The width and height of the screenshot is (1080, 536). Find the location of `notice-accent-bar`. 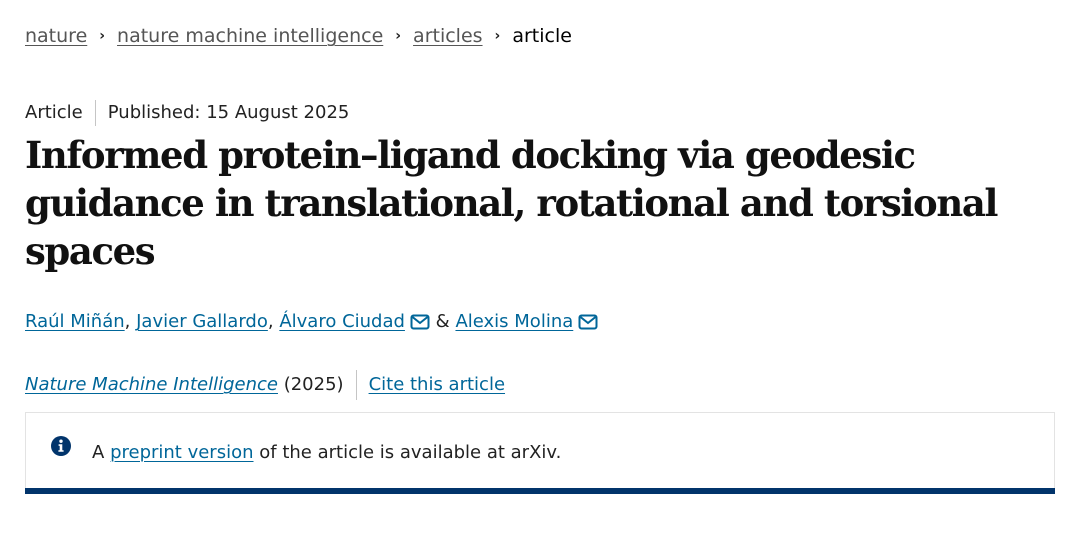

notice-accent-bar is located at coordinates (540, 491).